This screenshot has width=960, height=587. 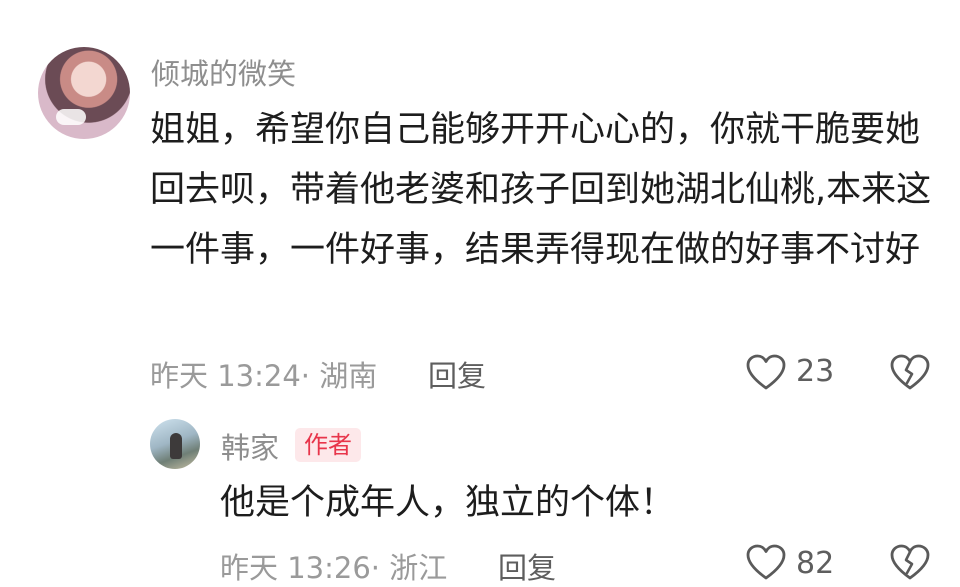 What do you see at coordinates (250, 446) in the screenshot?
I see `replier-username: 韩家` at bounding box center [250, 446].